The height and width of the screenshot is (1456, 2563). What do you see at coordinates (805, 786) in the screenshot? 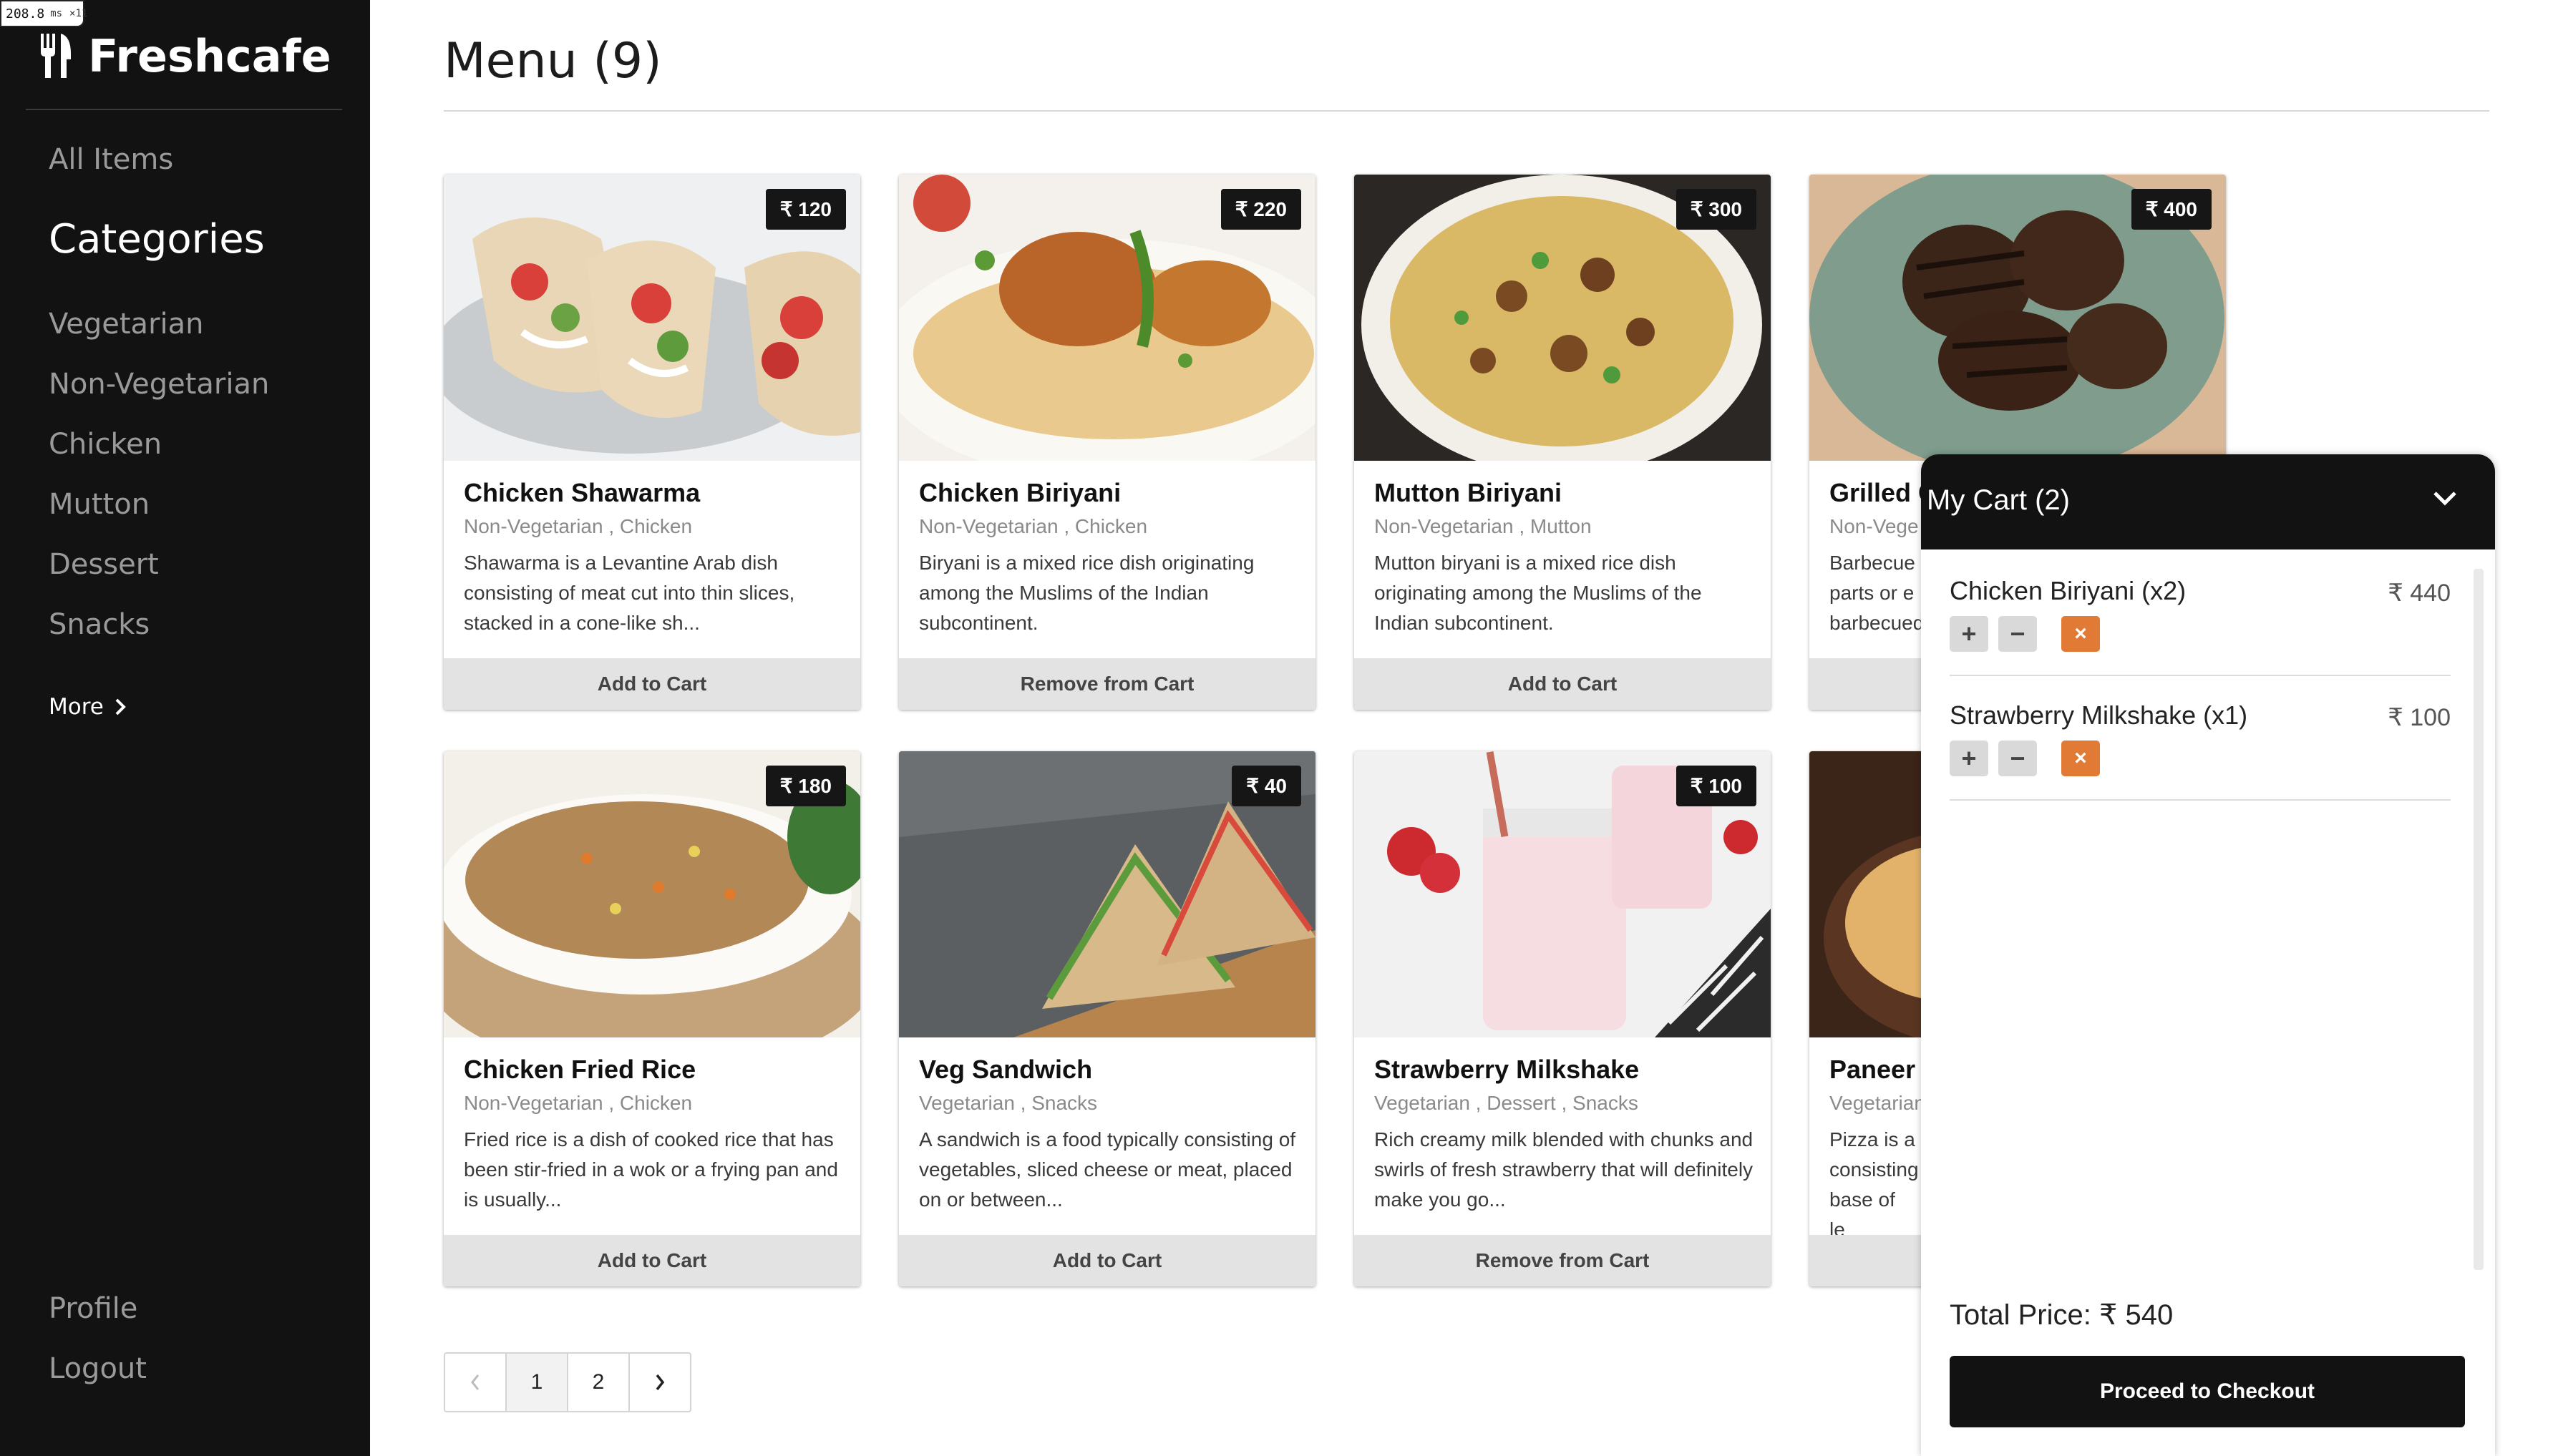
I see `price-badge: ₹ 180` at bounding box center [805, 786].